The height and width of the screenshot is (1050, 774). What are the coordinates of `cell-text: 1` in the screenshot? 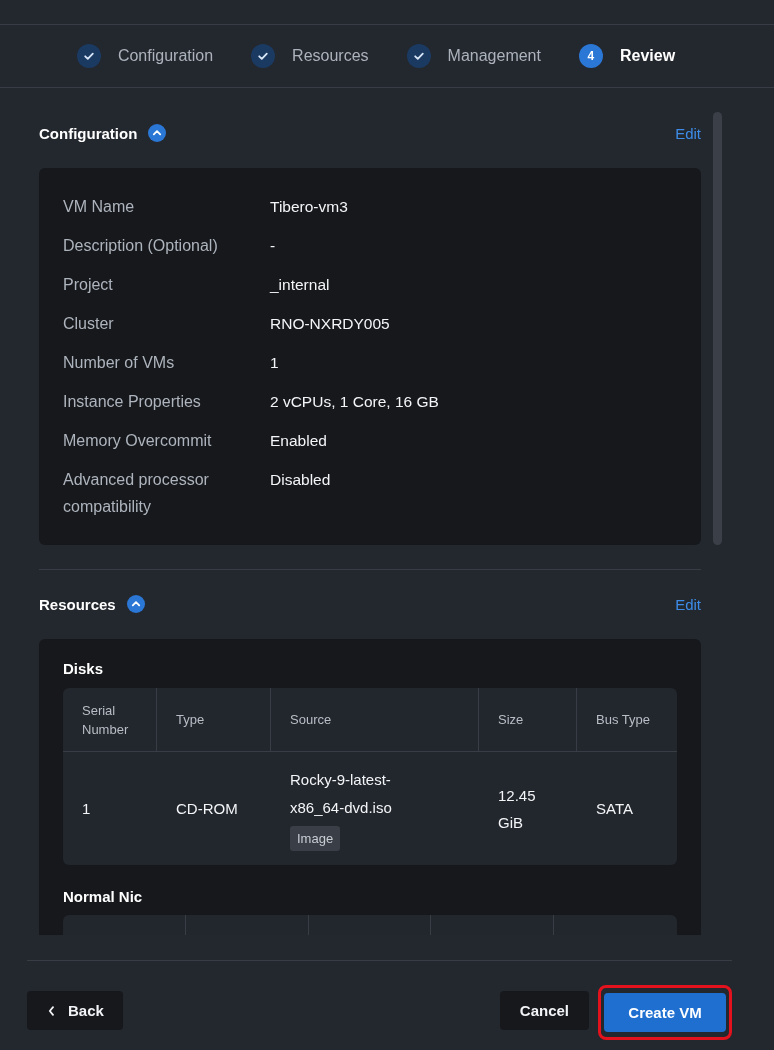 It's located at (86, 809).